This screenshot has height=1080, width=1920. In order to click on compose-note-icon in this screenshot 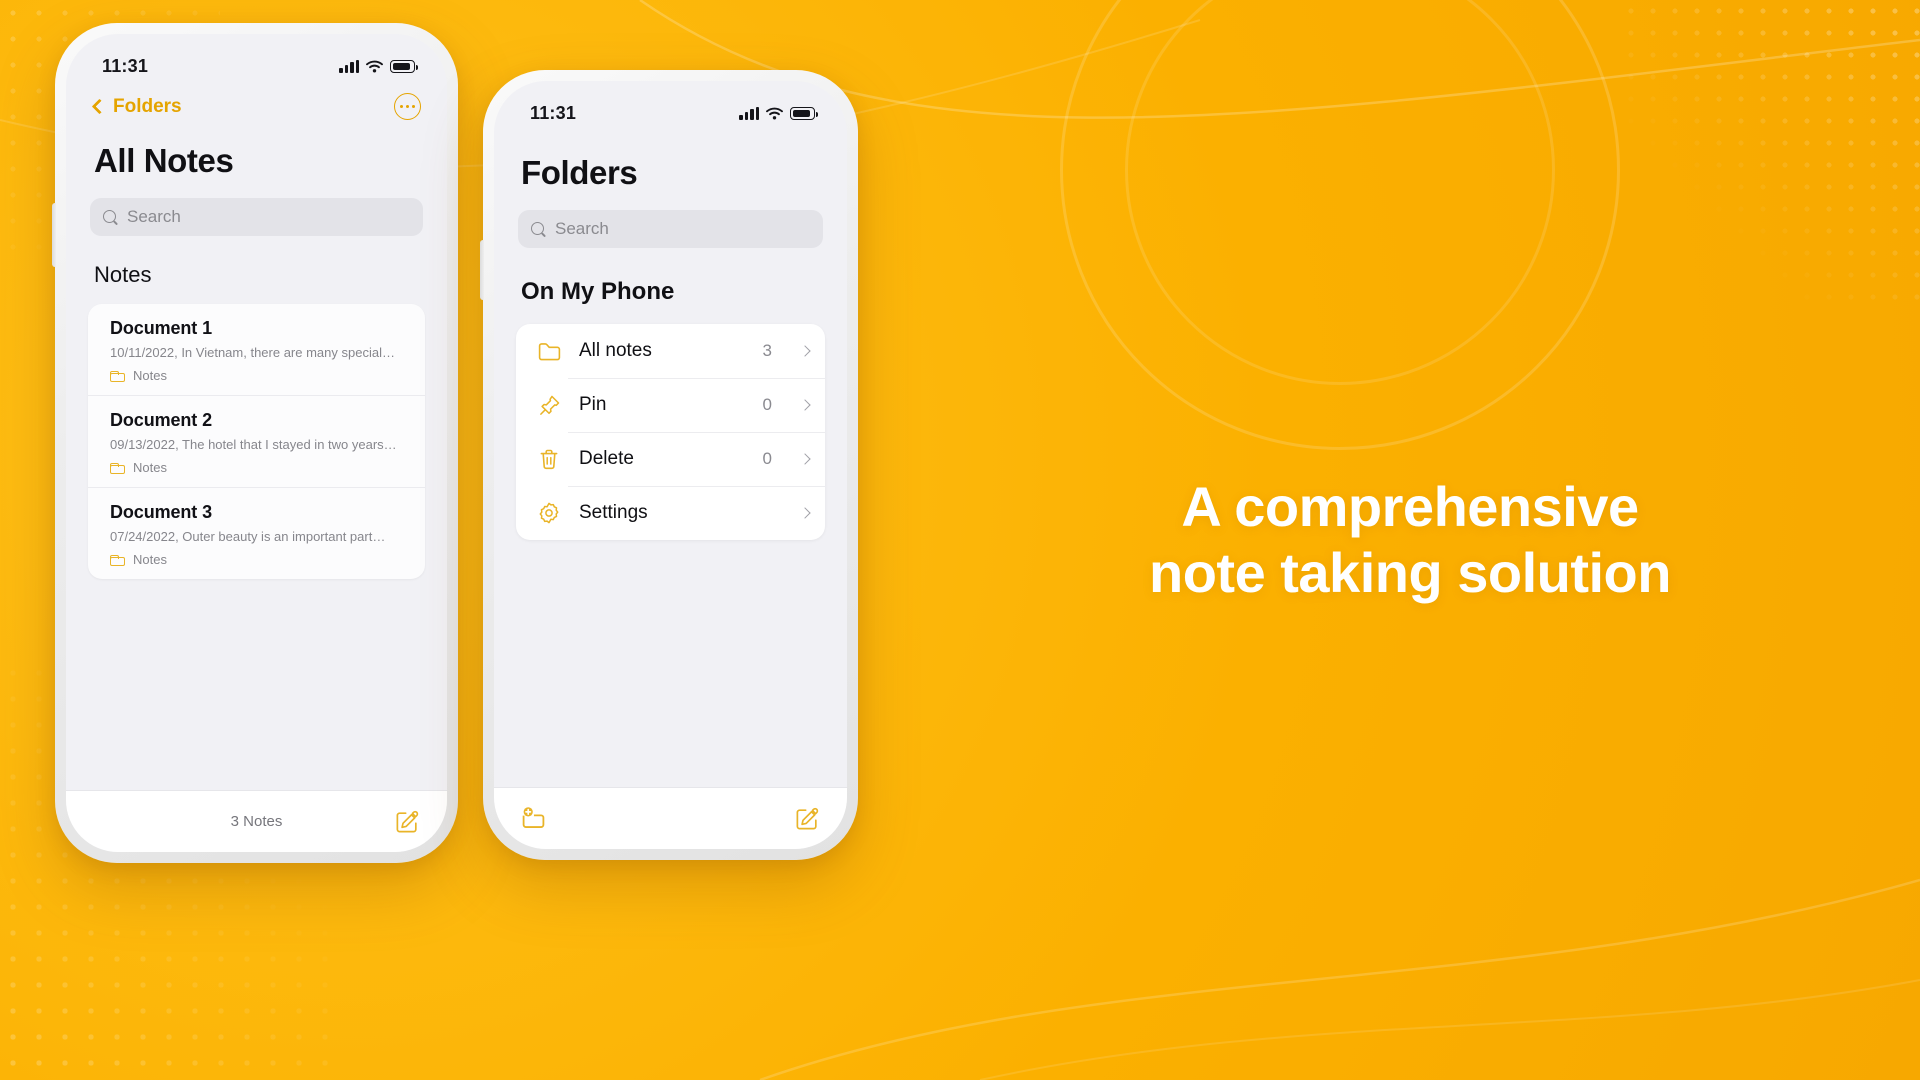, I will do `click(807, 818)`.